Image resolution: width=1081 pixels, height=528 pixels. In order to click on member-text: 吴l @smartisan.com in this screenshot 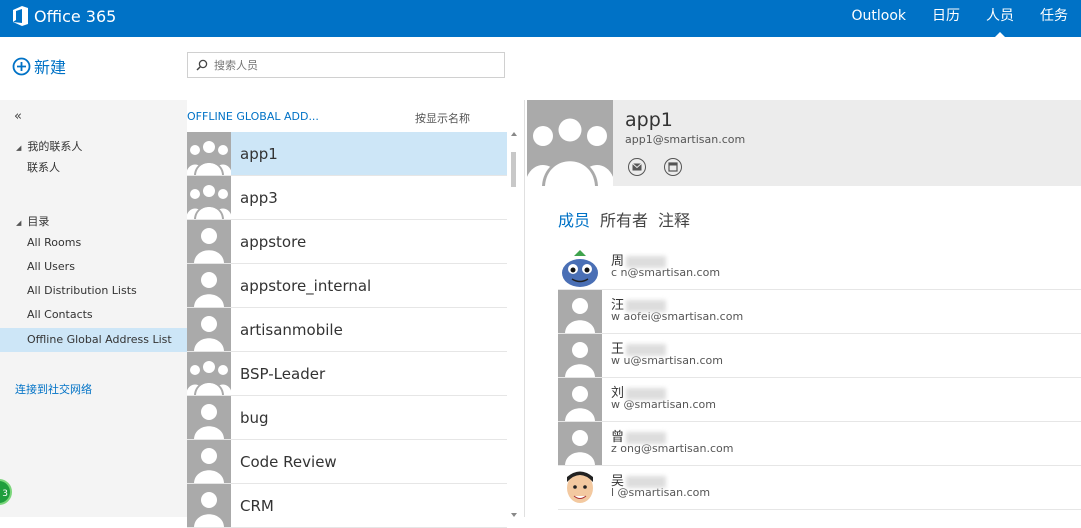, I will do `click(660, 482)`.